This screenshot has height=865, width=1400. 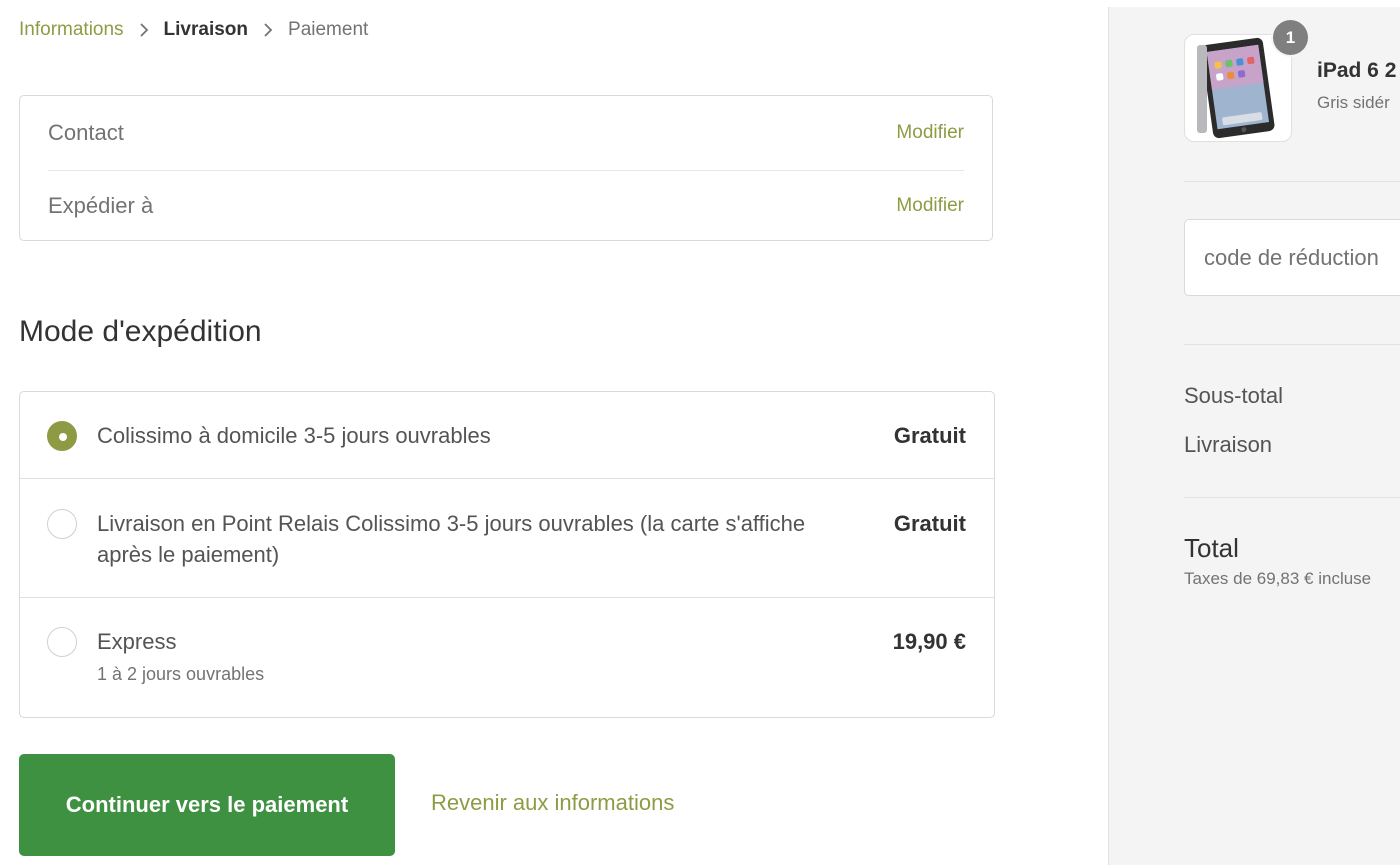 What do you see at coordinates (101, 205) in the screenshot?
I see `ship-to-label: Expédier à` at bounding box center [101, 205].